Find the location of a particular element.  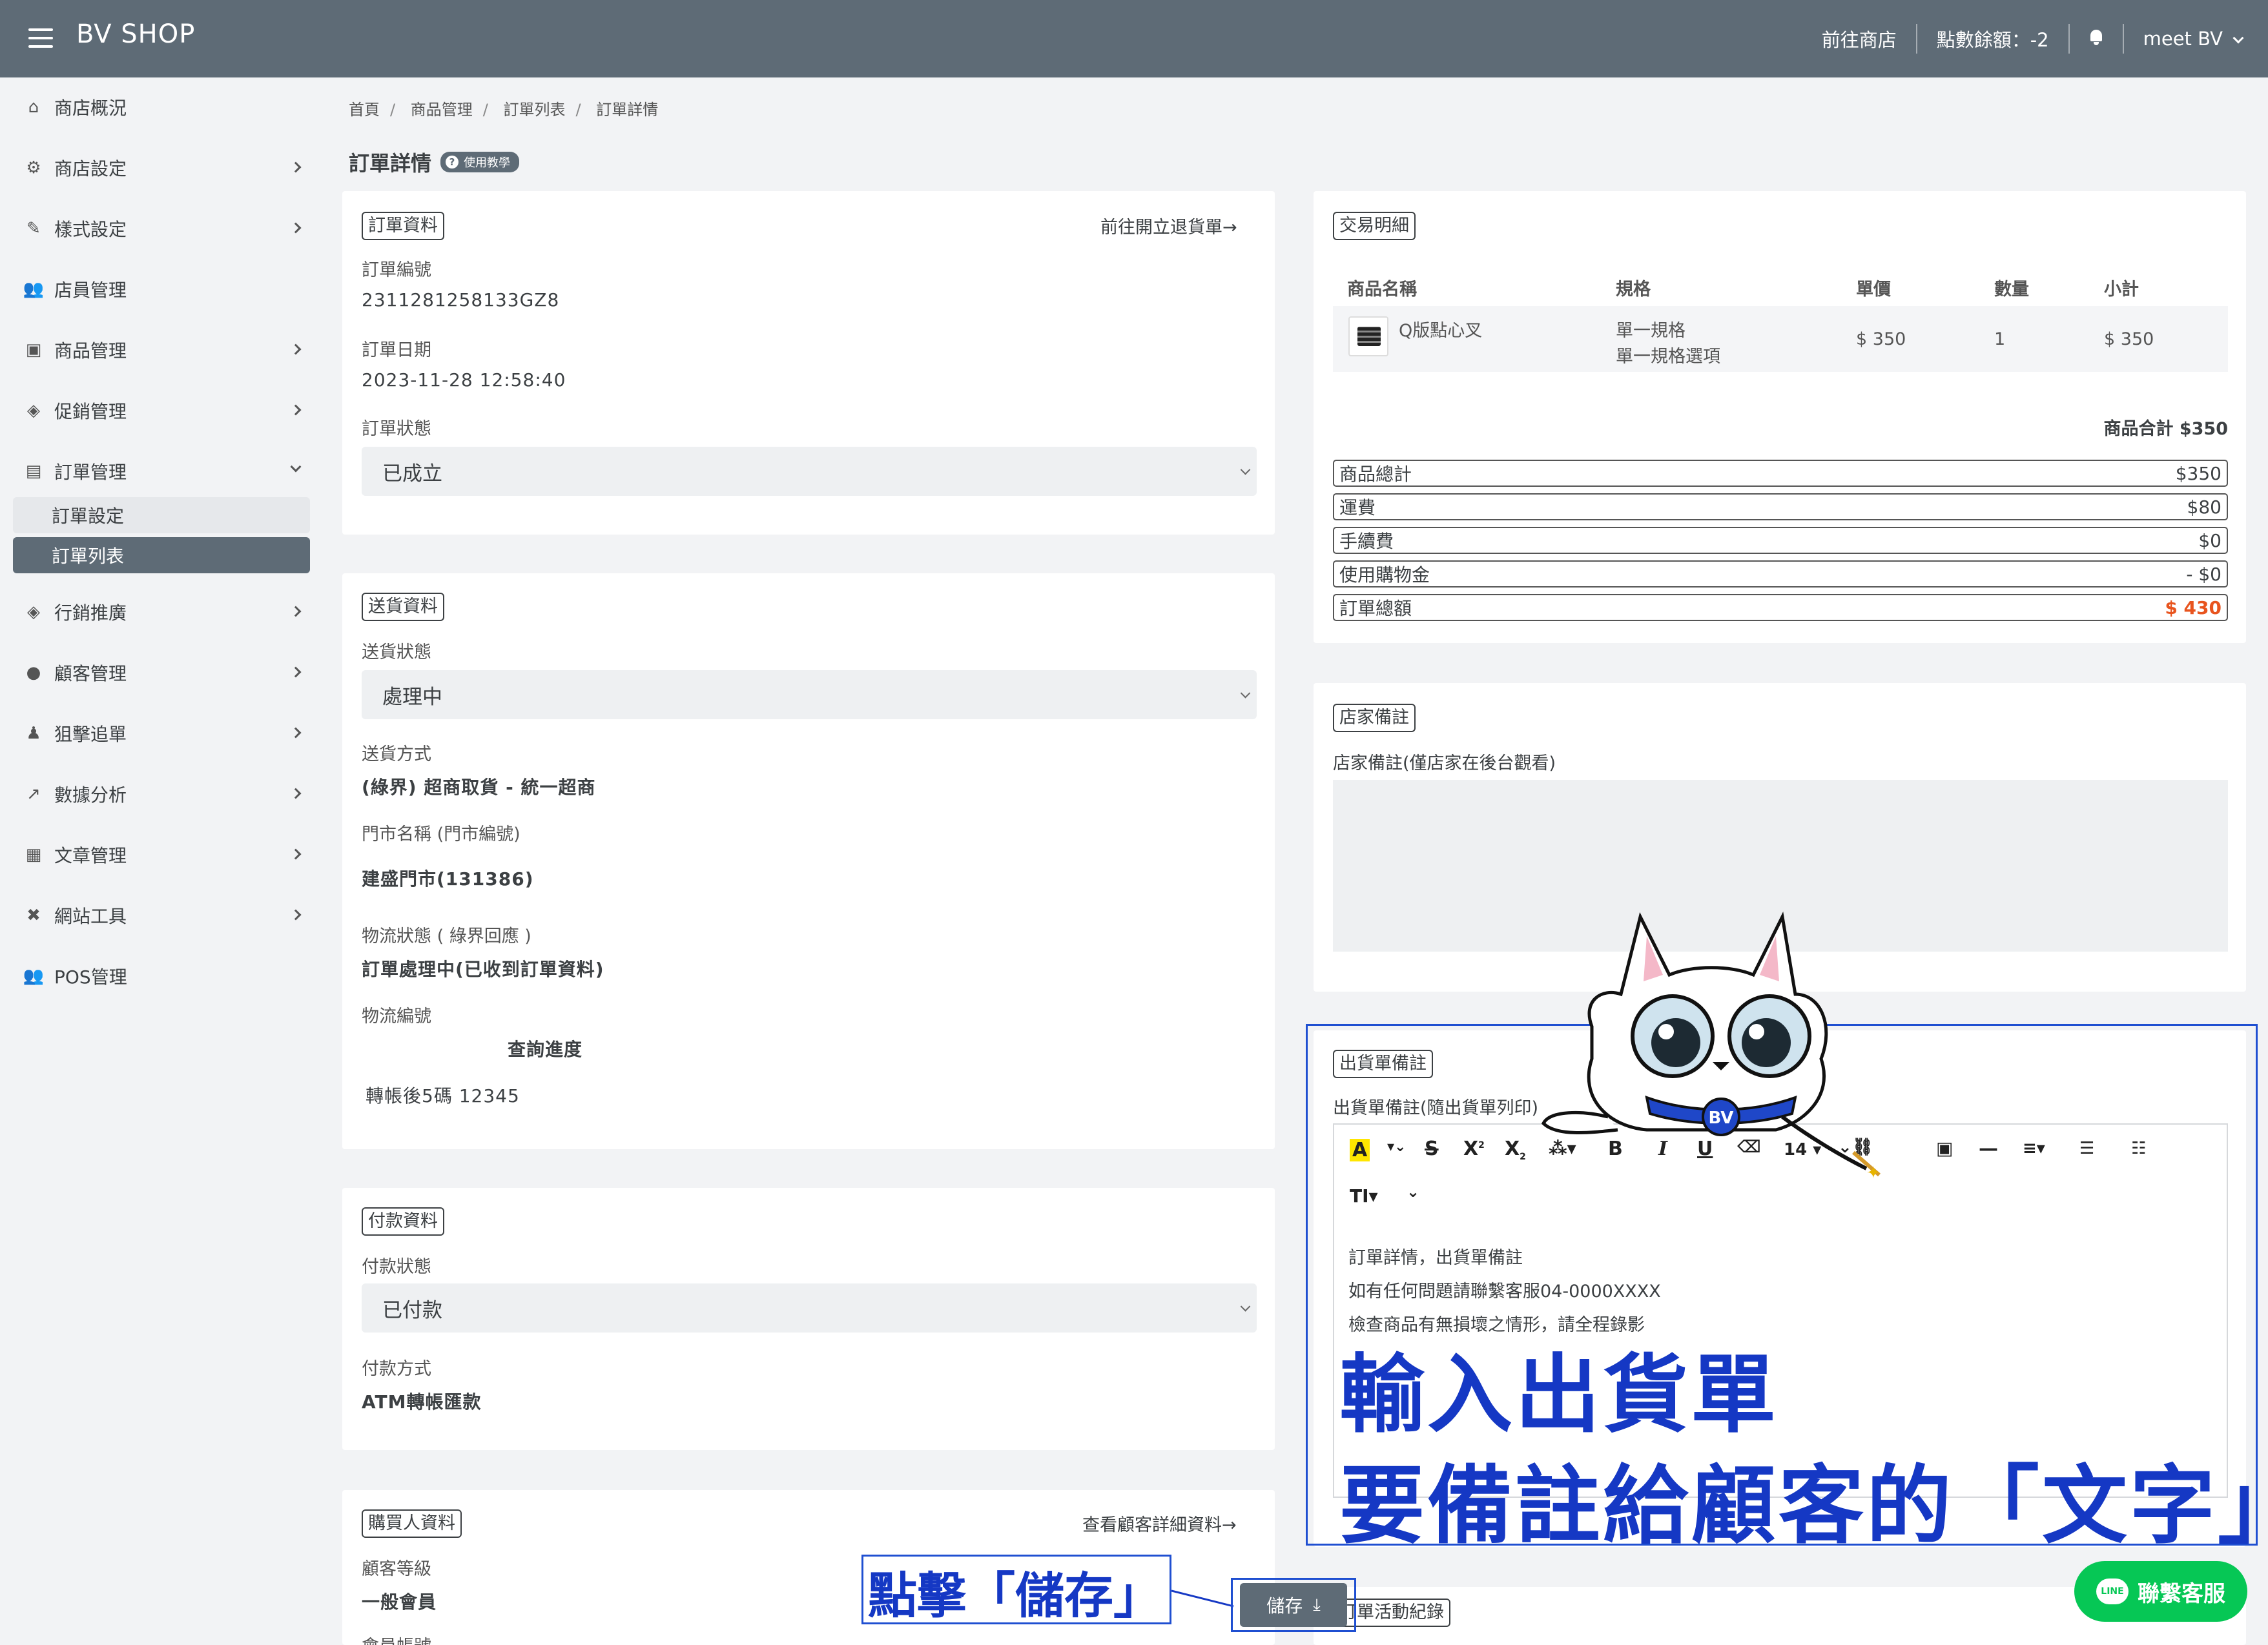

product-qty: 1 is located at coordinates (2000, 339).